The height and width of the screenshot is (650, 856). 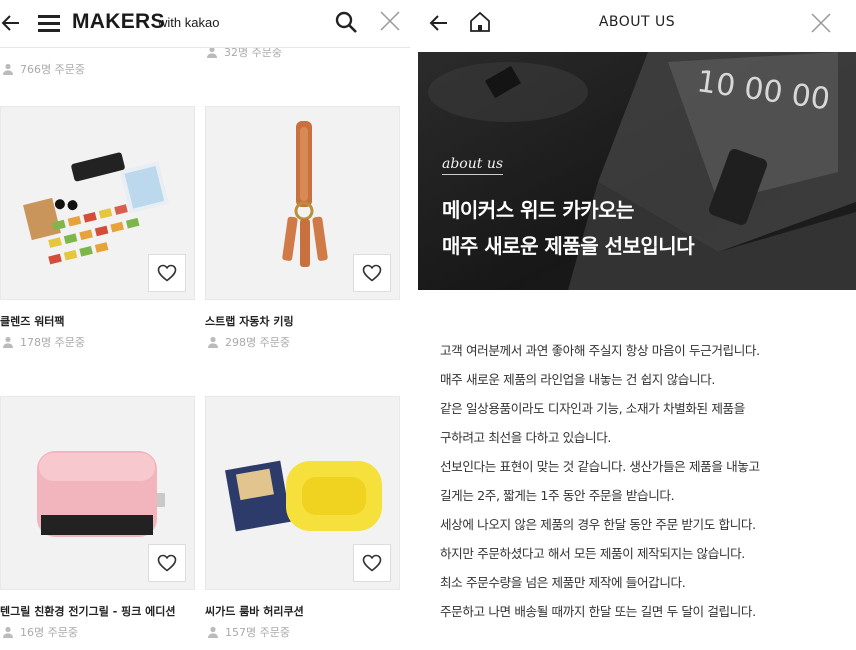 I want to click on hamburger-menu-icon, so click(x=49, y=23).